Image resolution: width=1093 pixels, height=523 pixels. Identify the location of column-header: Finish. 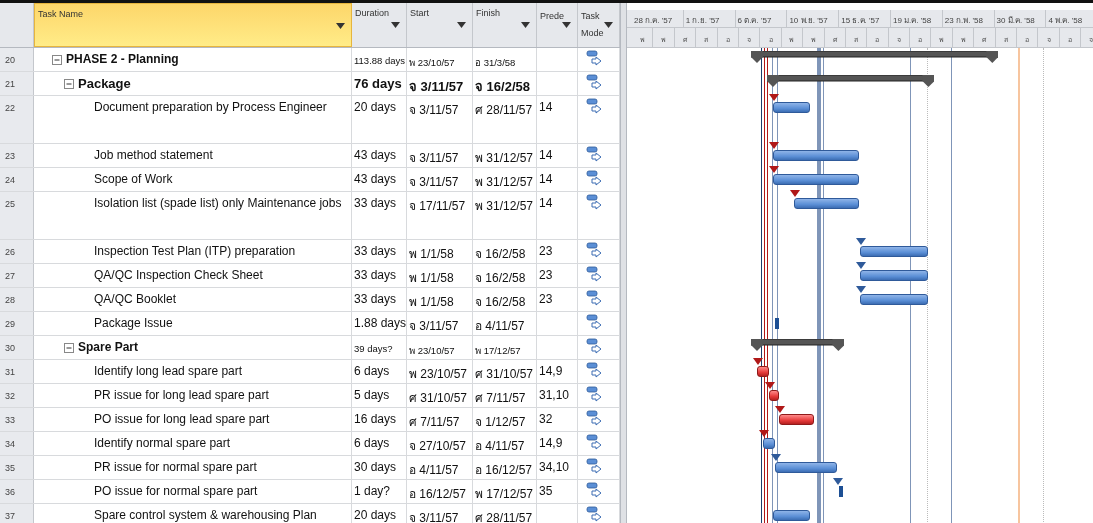
(505, 25).